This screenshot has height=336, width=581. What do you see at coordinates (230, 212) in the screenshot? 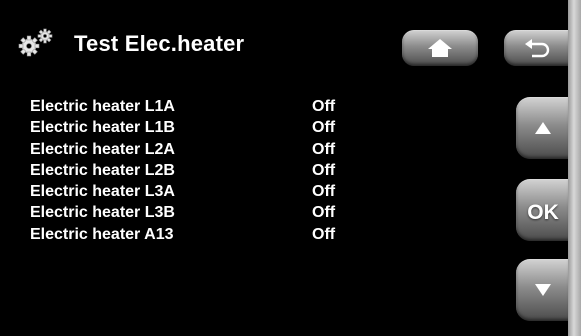
I see `list-item: Electric heater L3B Off` at bounding box center [230, 212].